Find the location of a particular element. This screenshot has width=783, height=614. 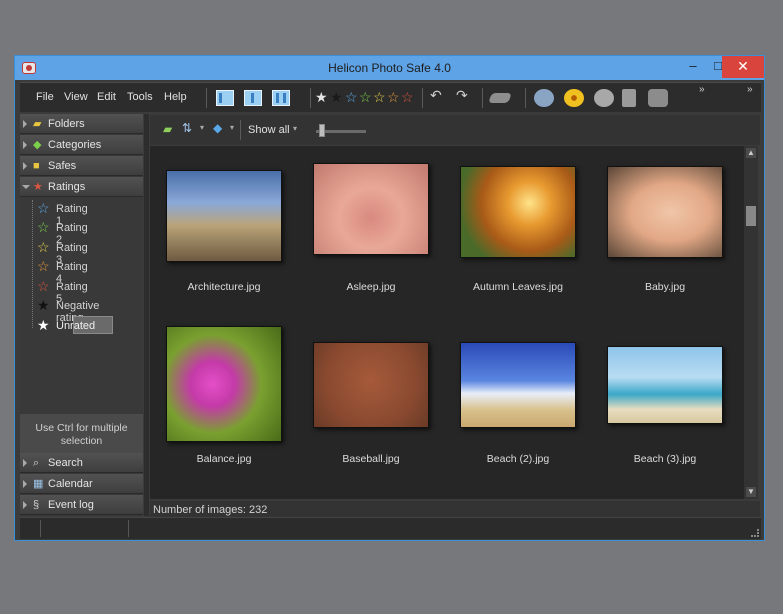

calendar-icon: ▦ is located at coordinates (38, 484).